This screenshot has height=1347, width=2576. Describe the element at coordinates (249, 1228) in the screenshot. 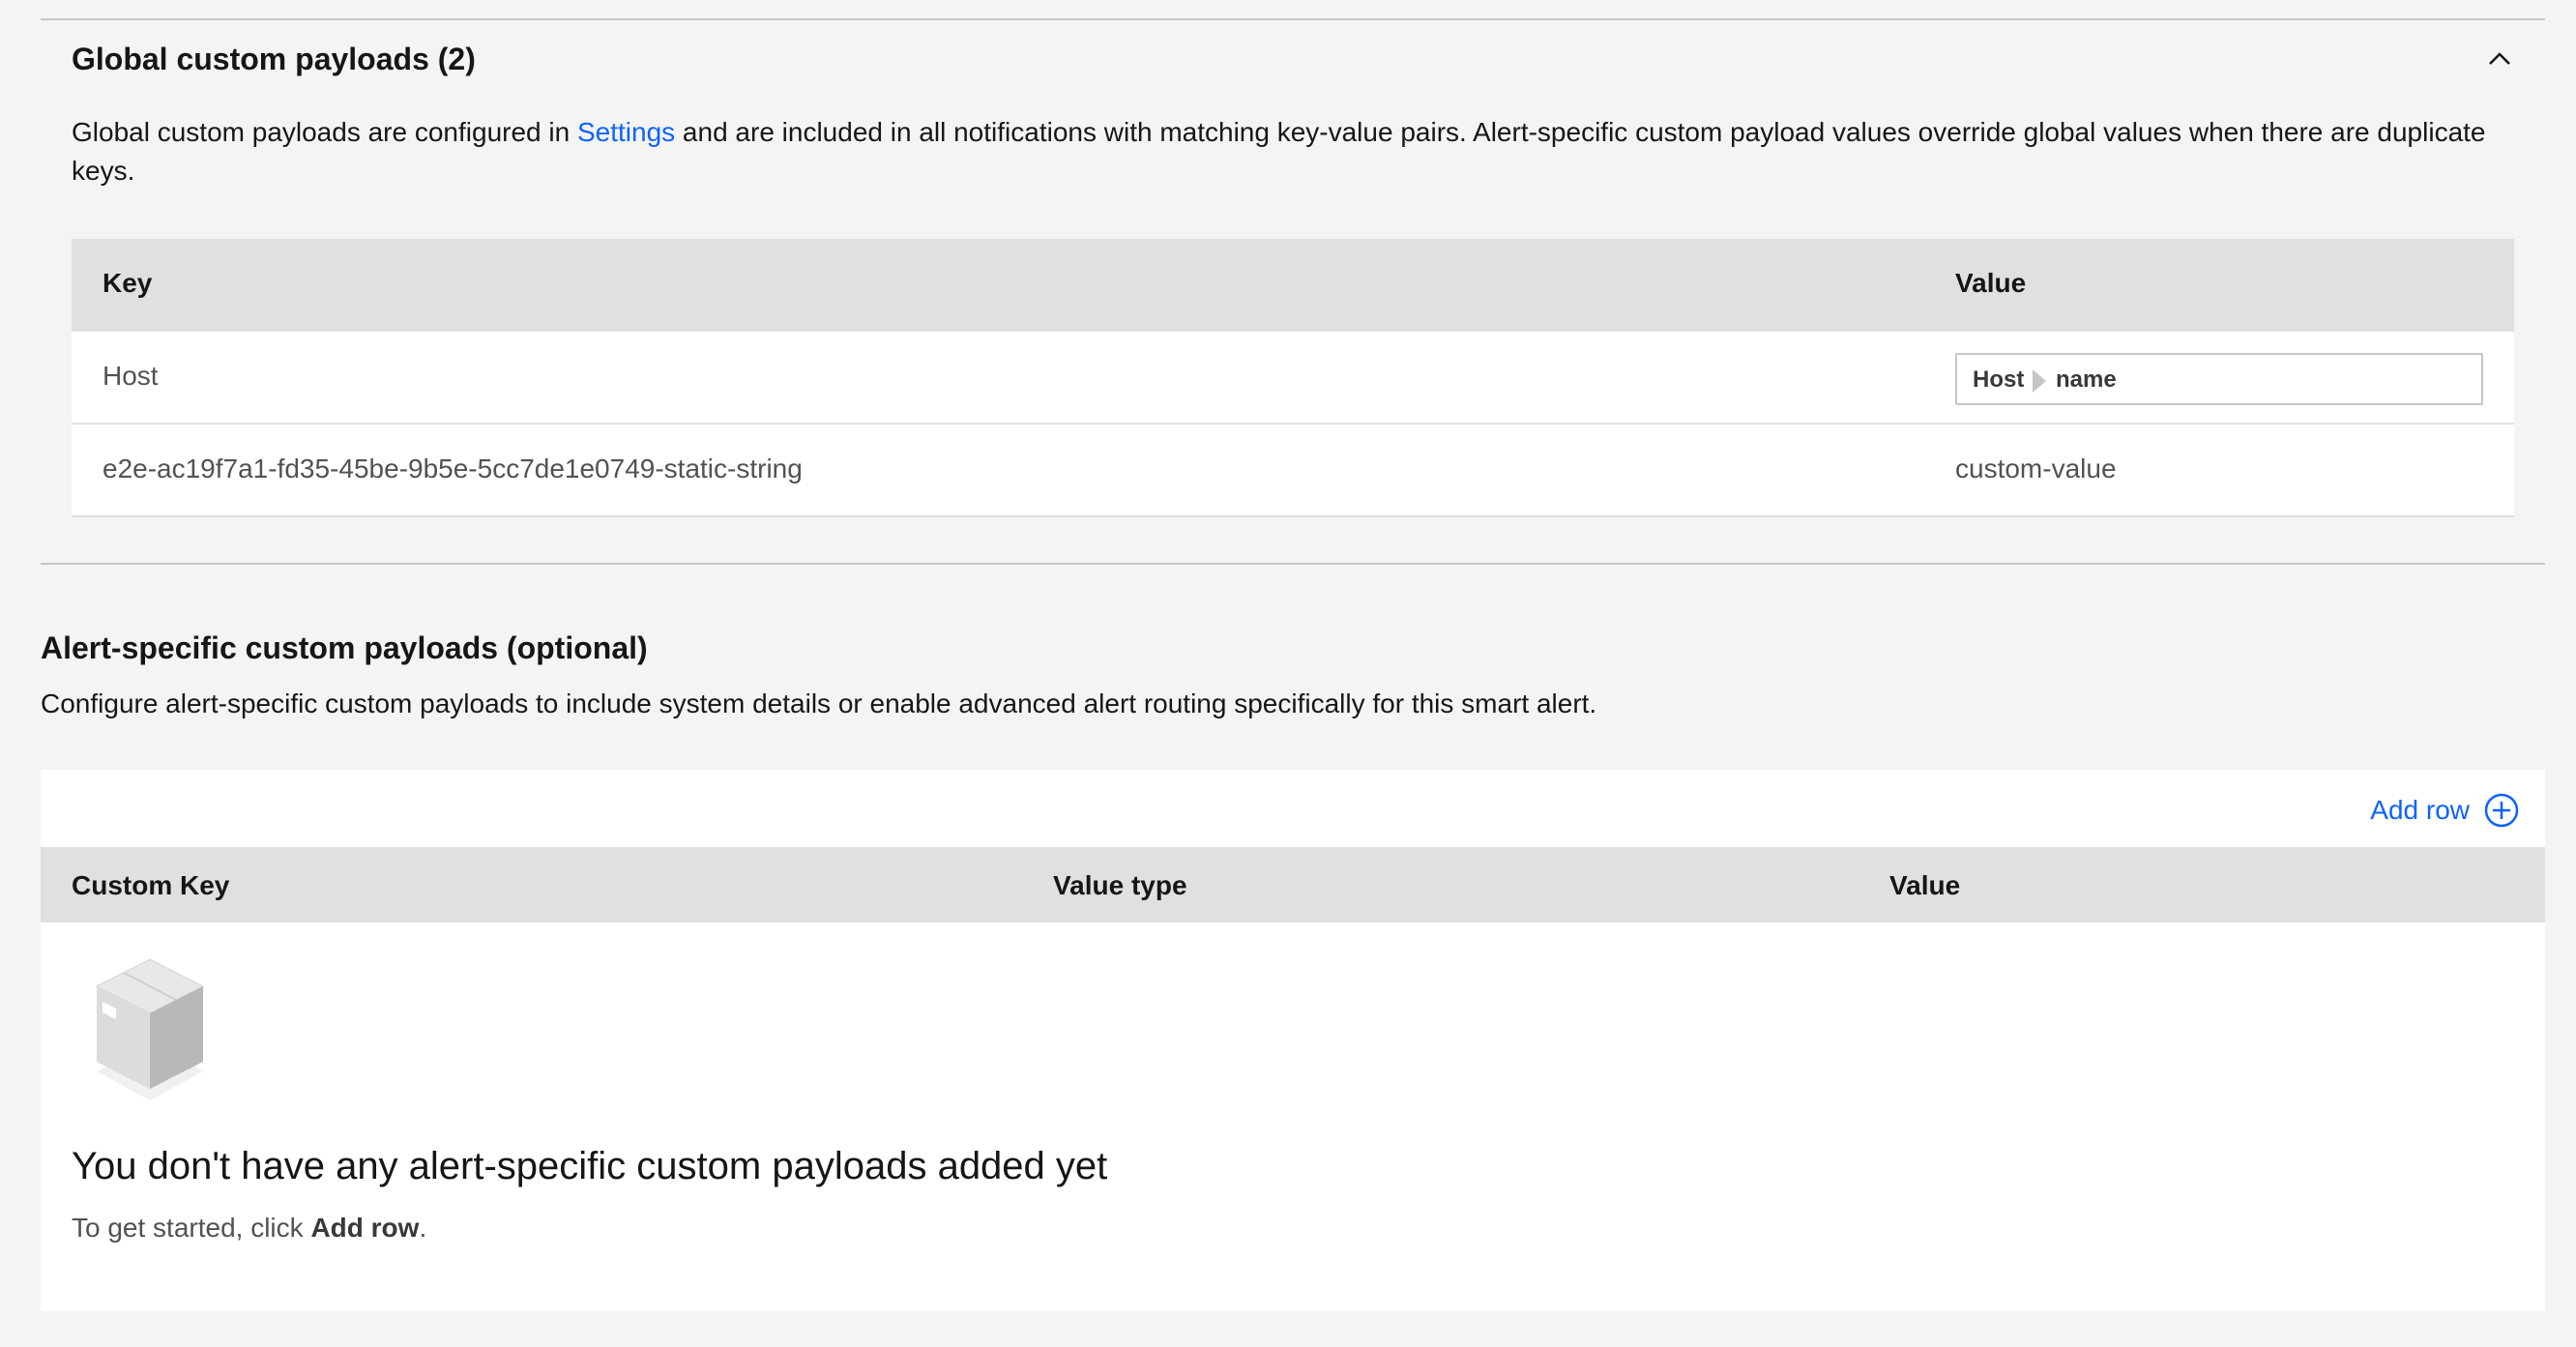

I see `empty-state-subtitle: To get started, click Add row.` at that location.